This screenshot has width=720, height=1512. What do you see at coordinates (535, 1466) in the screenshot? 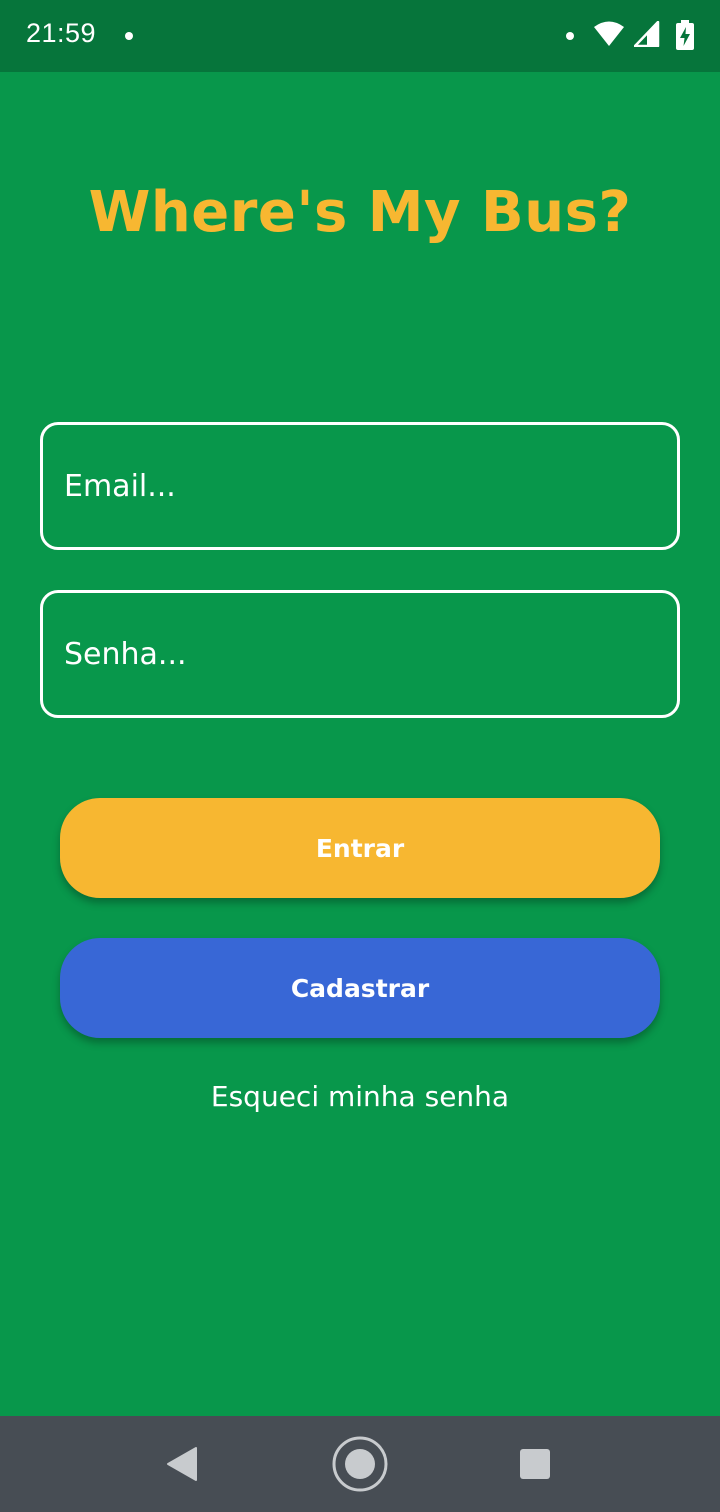
I see `recents-icon` at bounding box center [535, 1466].